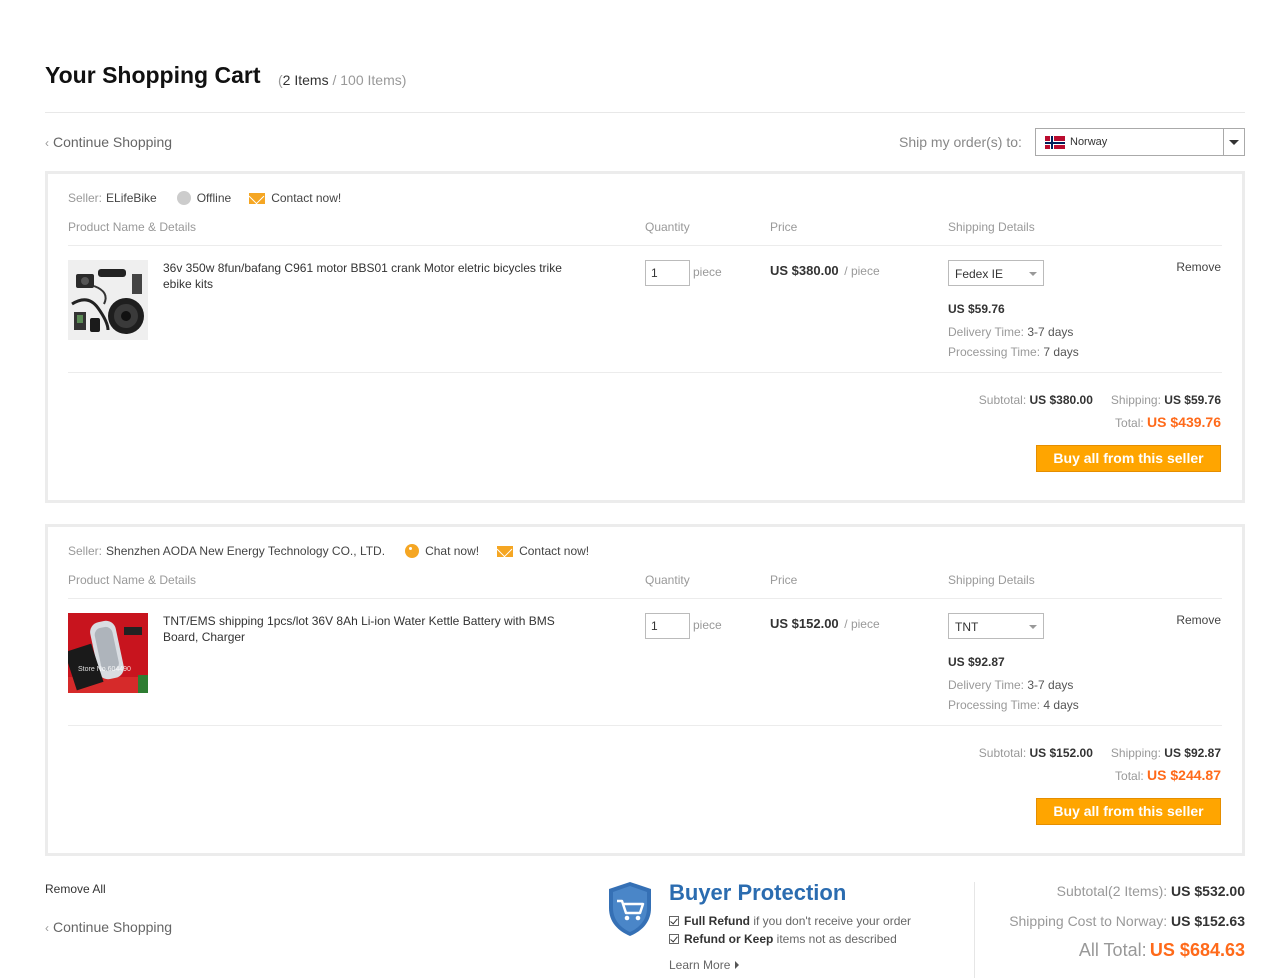 This screenshot has height=978, width=1264. What do you see at coordinates (960, 142) in the screenshot?
I see `ship-to-label: Ship my order(s) to:` at bounding box center [960, 142].